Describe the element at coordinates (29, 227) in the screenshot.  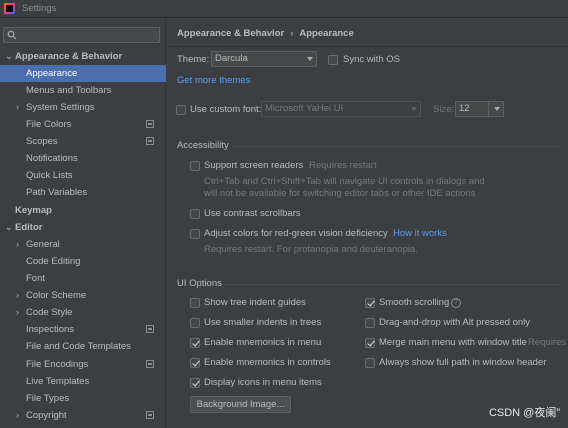
I see `sidebar-item-label: Editor` at that location.